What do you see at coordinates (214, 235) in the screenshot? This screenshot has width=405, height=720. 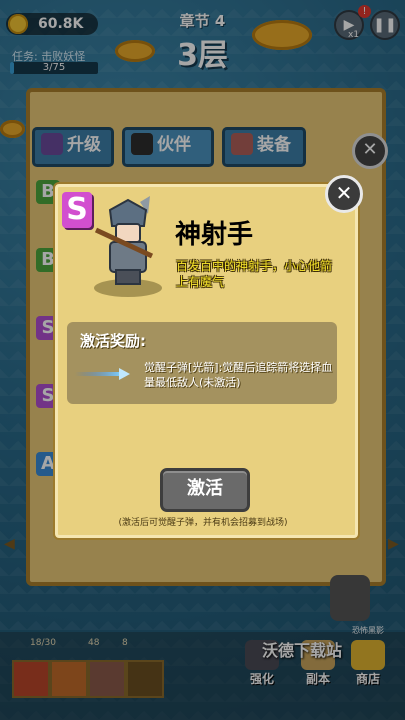 I see `hero-name: 神射手` at bounding box center [214, 235].